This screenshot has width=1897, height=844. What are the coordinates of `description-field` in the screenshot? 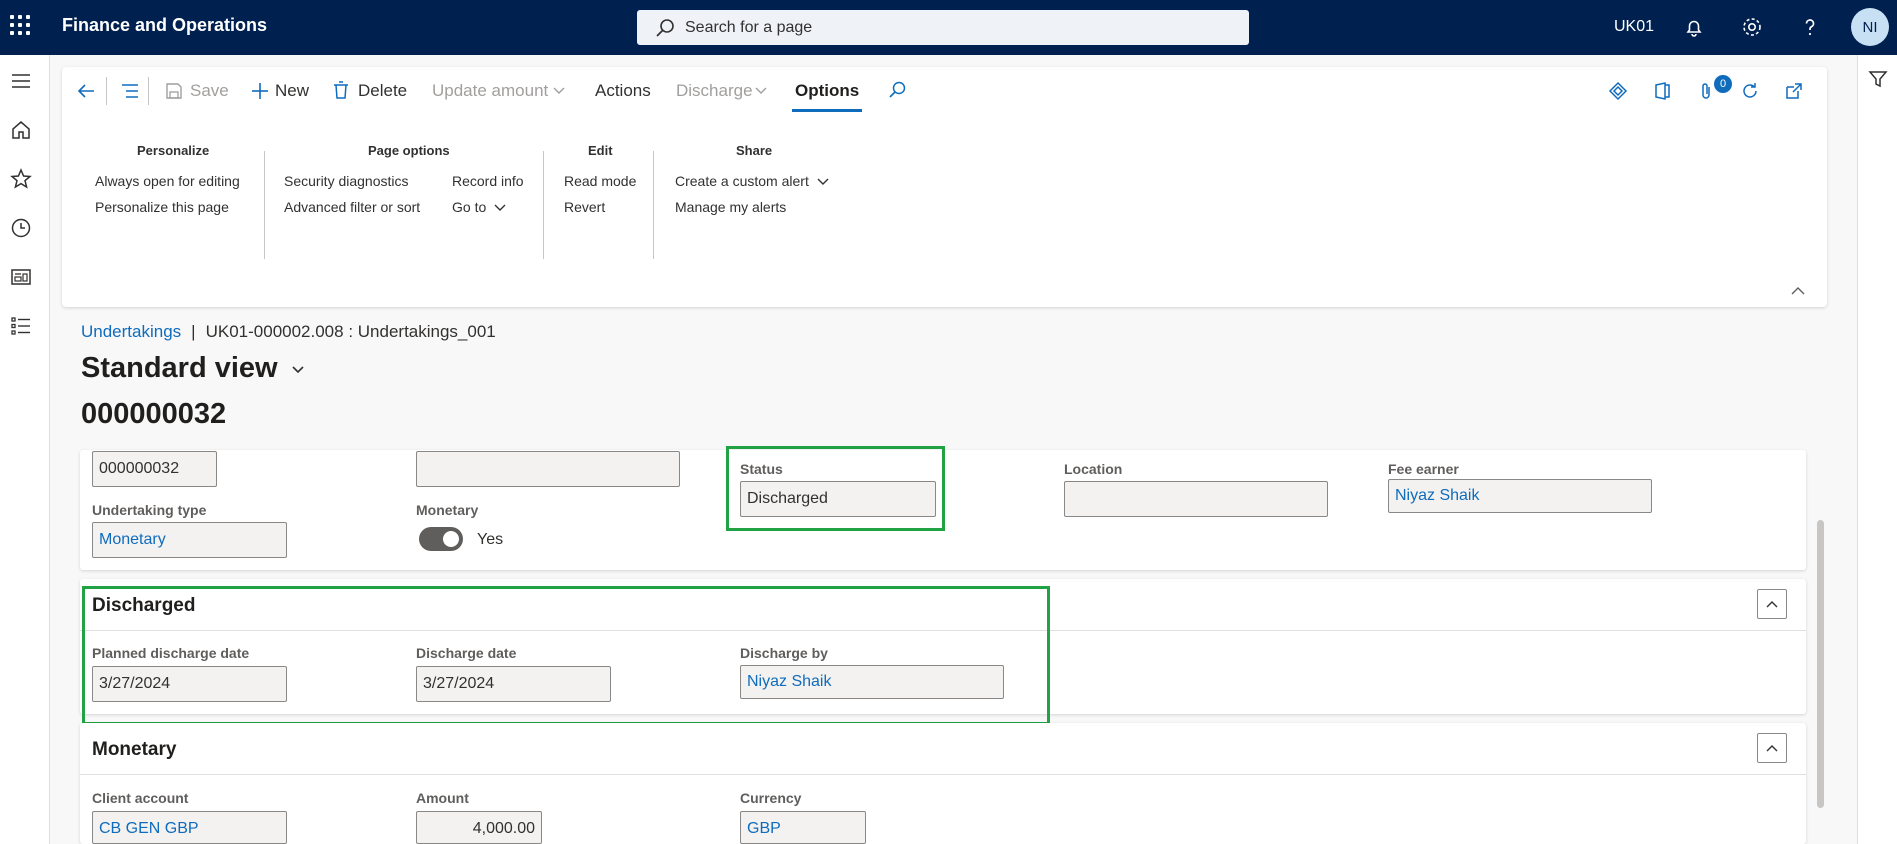 It's located at (548, 469).